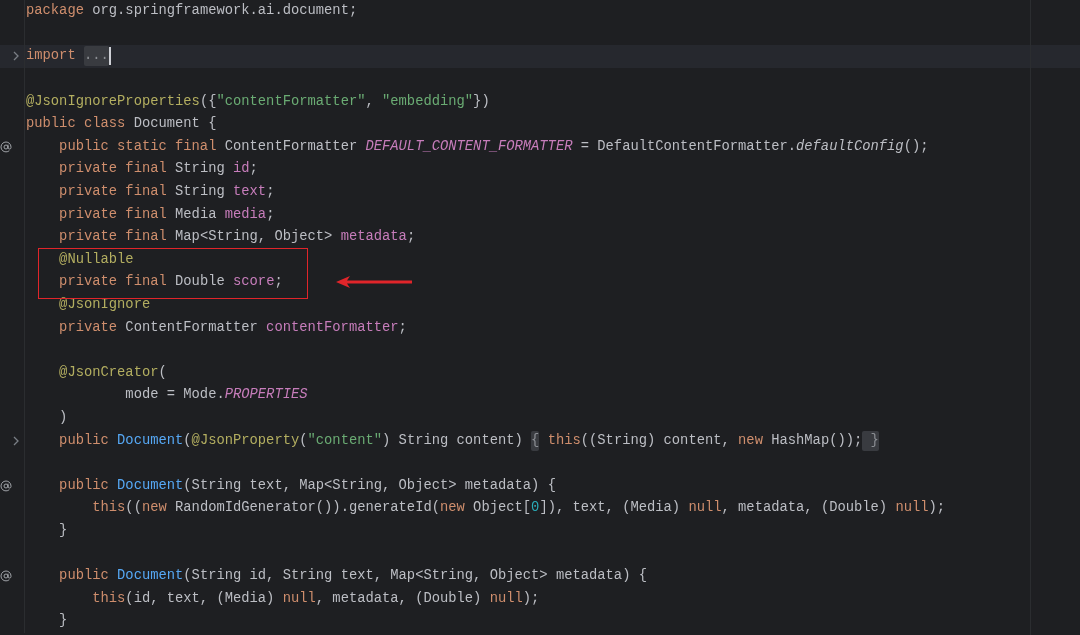 Image resolution: width=1080 pixels, height=635 pixels. Describe the element at coordinates (192, 11) in the screenshot. I see `code-line: package org.springframework.ai.document;` at that location.